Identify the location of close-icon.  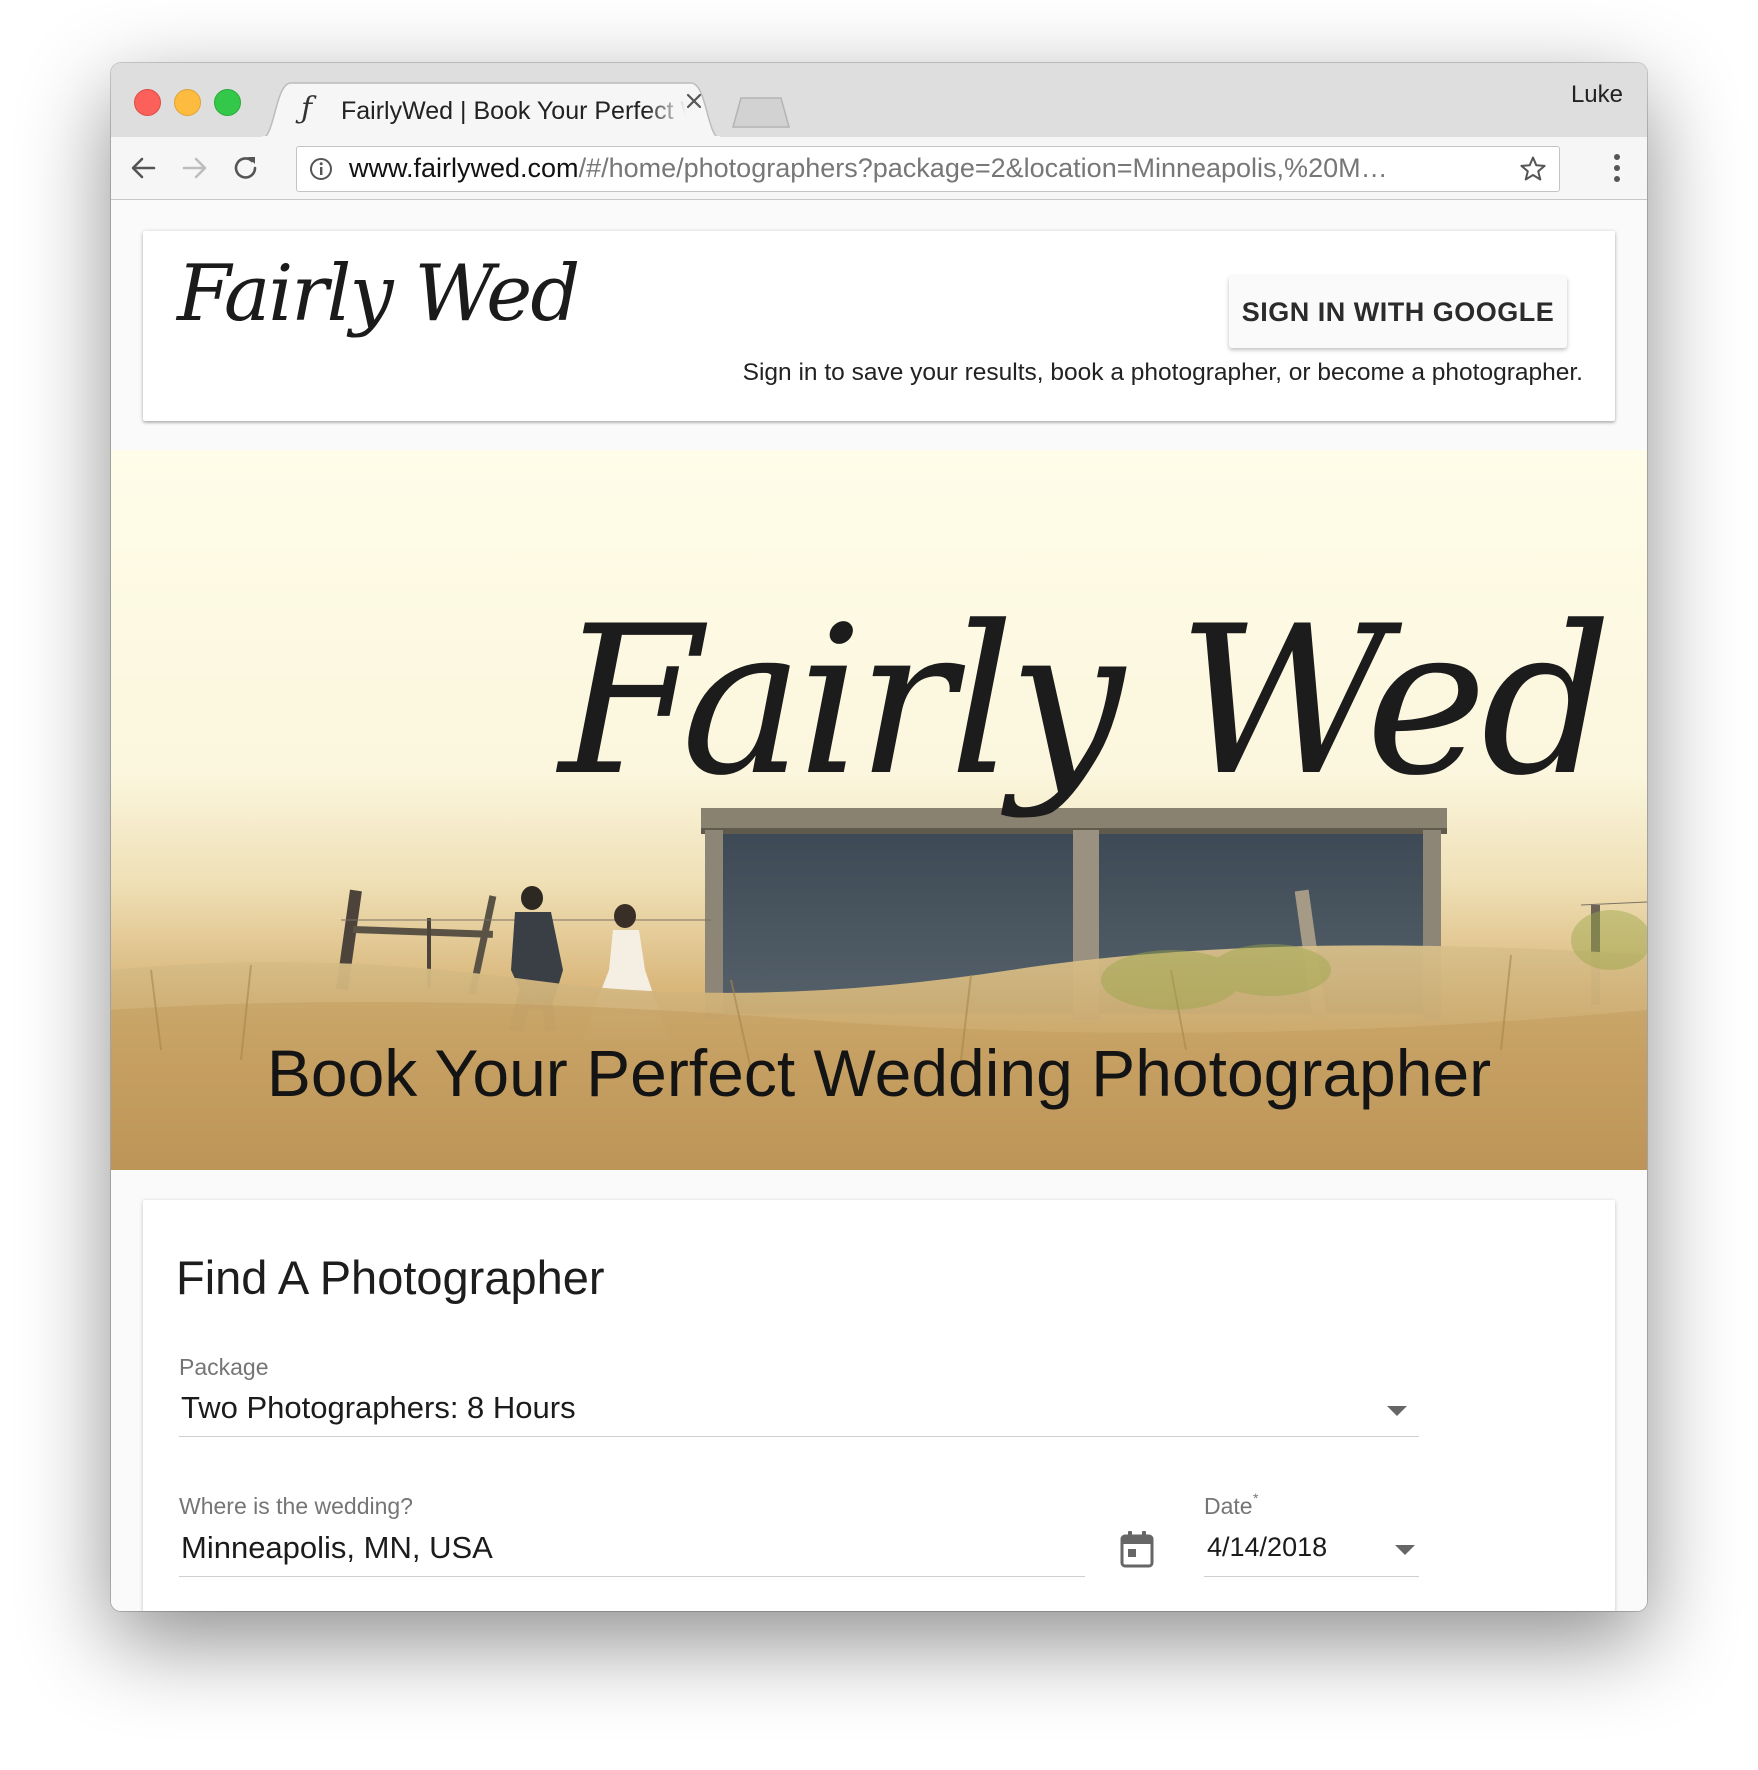
(694, 101).